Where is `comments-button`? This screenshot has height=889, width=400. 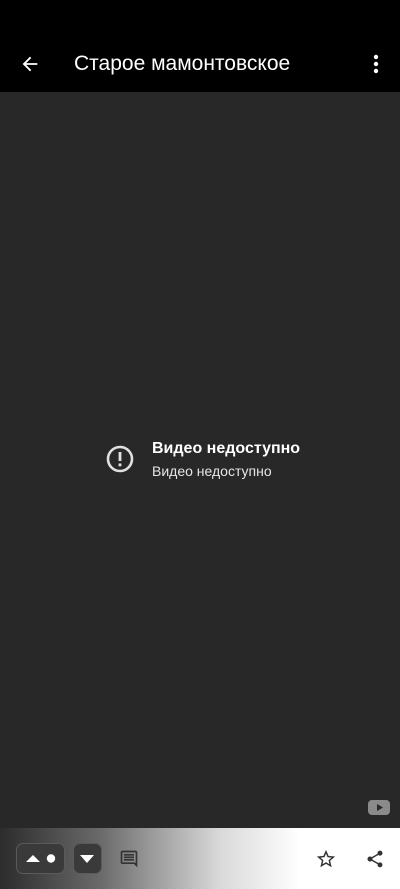 comments-button is located at coordinates (129, 859).